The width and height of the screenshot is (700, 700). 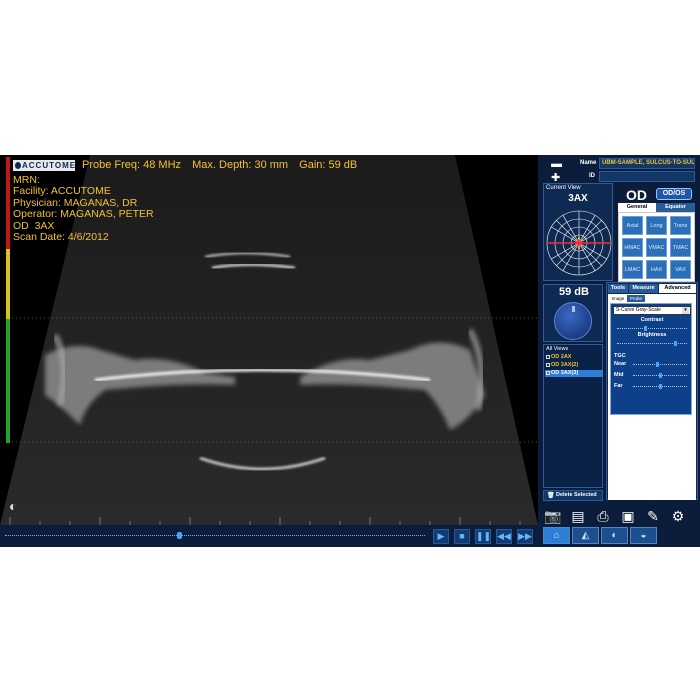 What do you see at coordinates (618, 288) in the screenshot?
I see `tab-tools: Tools` at bounding box center [618, 288].